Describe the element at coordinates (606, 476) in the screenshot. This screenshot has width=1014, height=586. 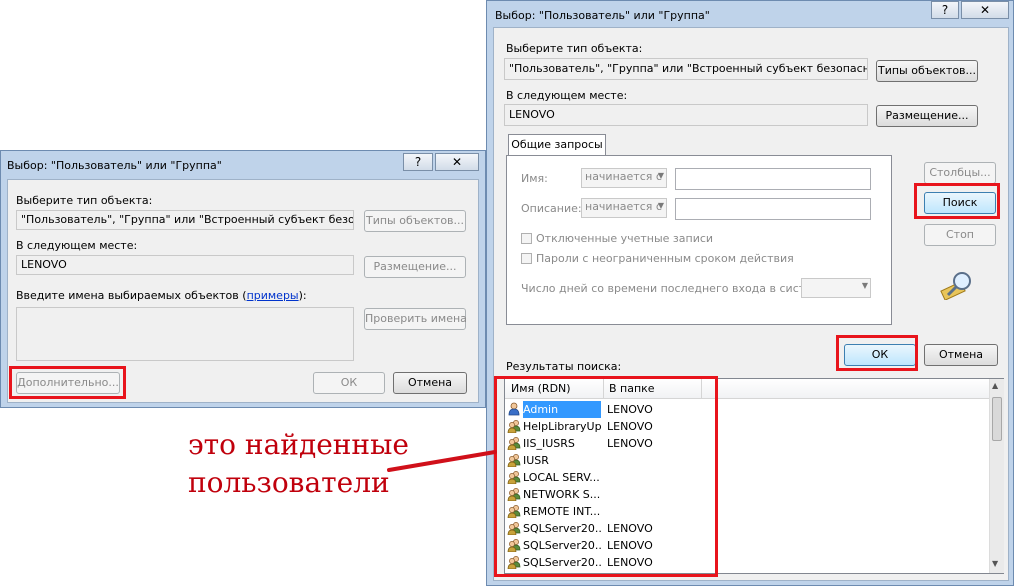
I see `results-highlight` at that location.